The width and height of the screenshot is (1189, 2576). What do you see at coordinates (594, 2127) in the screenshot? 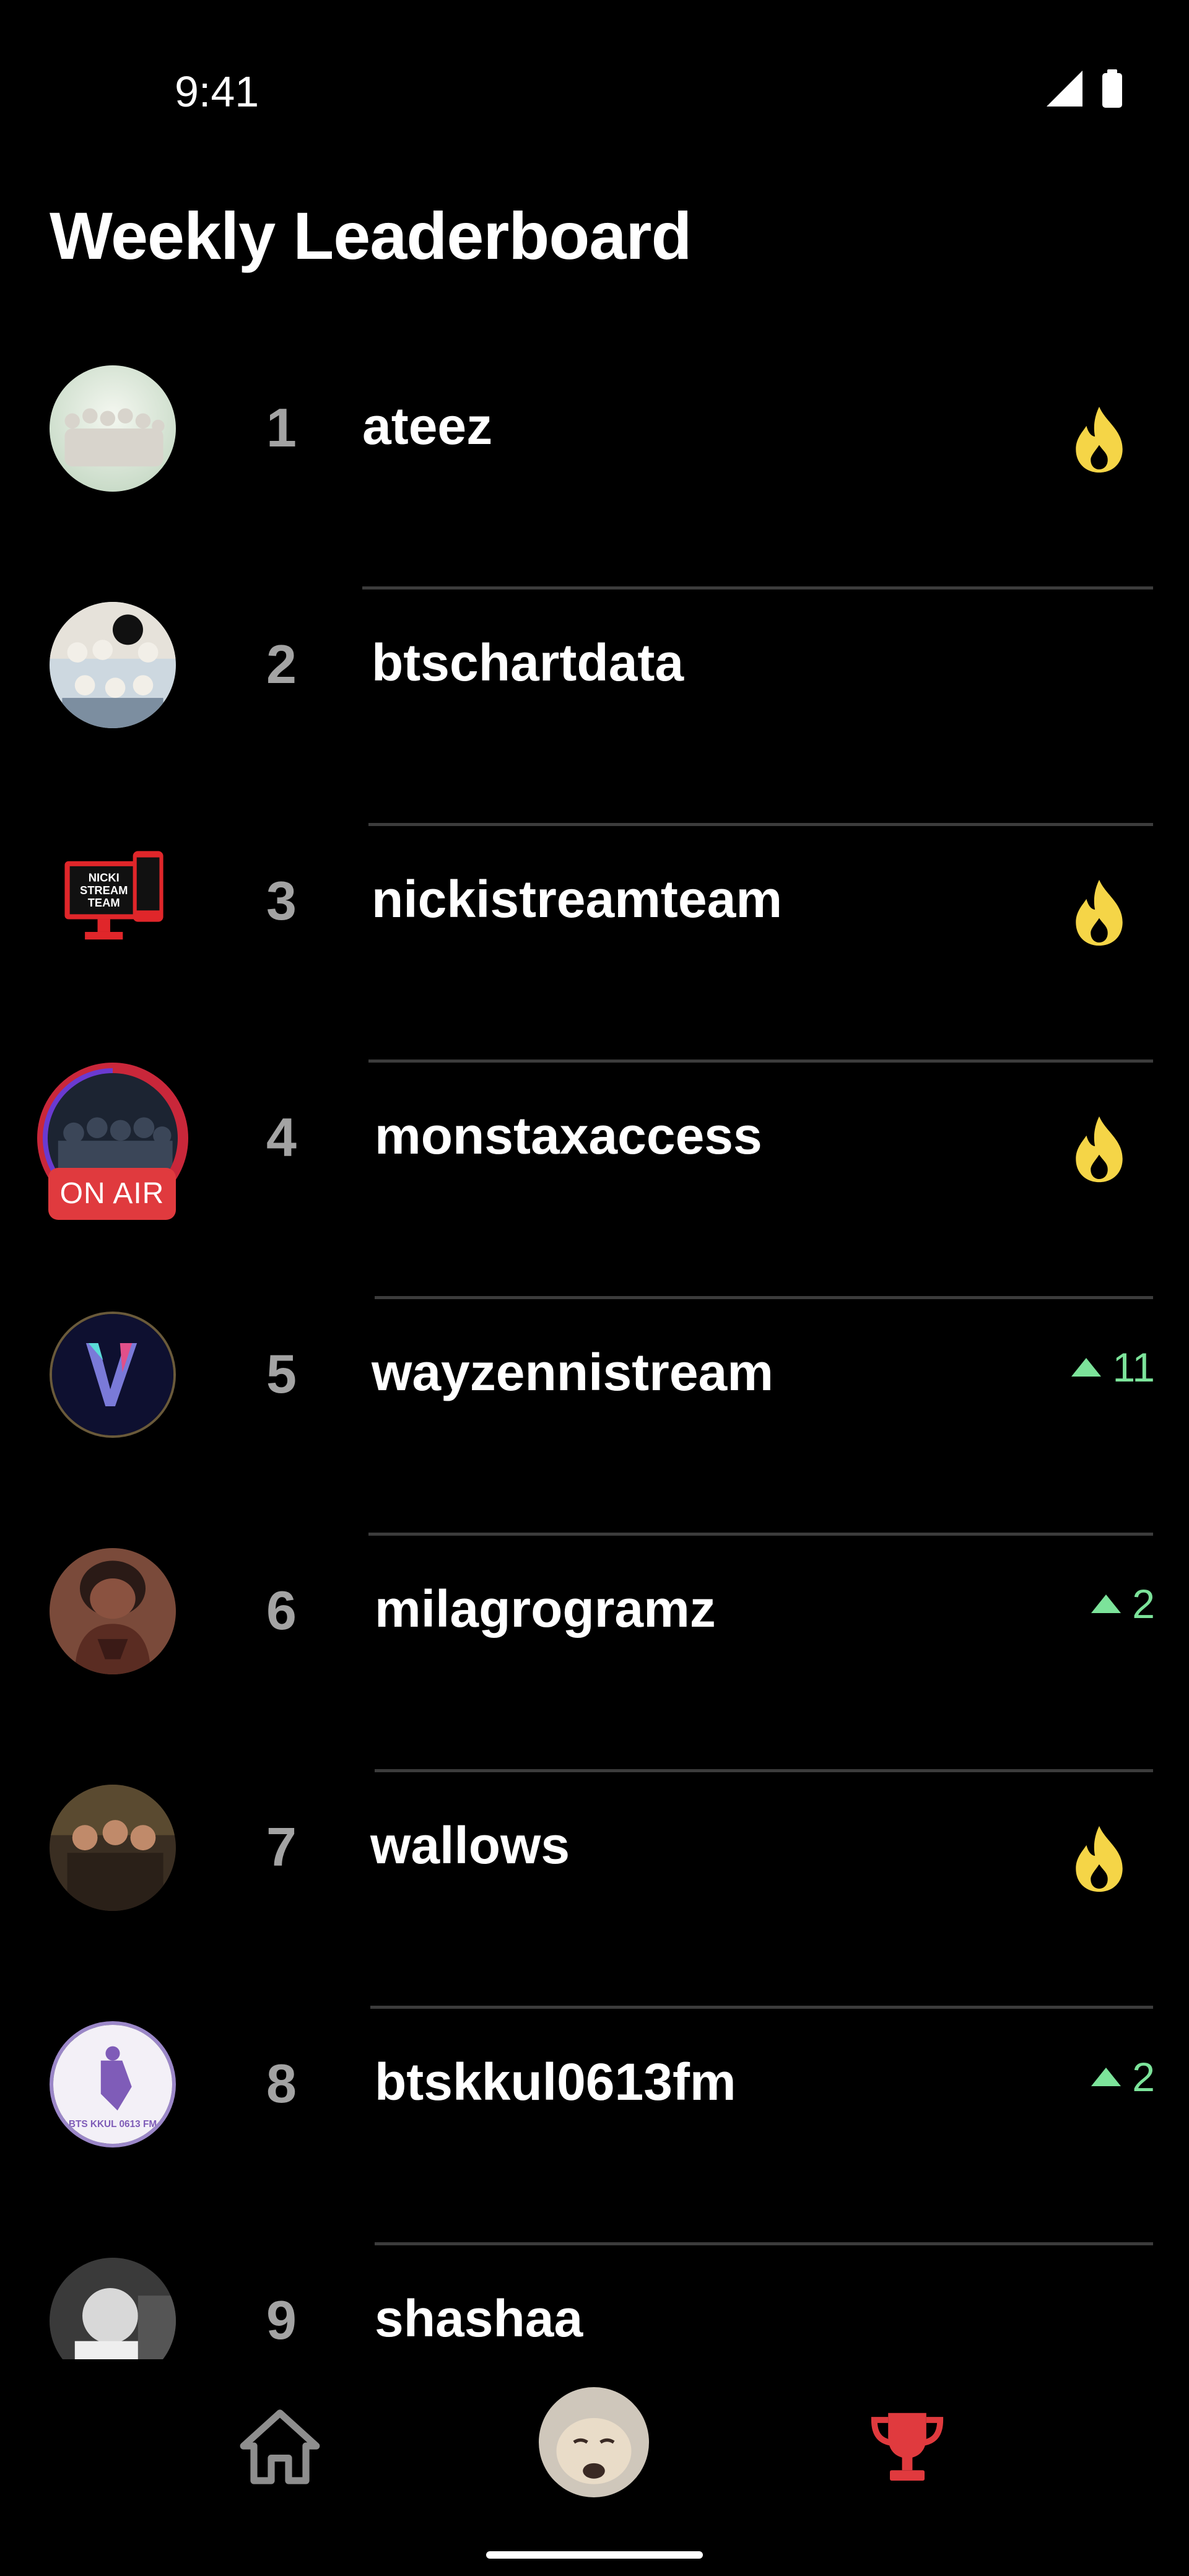
I see `leaderboard-row: BTS KKUL 0613 FM 8 btskkul0613fm 2` at bounding box center [594, 2127].